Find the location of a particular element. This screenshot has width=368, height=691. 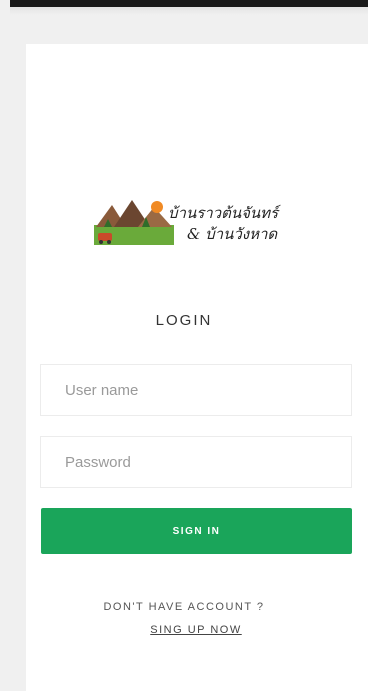

sign-in-button: SIGN IN is located at coordinates (196, 531).